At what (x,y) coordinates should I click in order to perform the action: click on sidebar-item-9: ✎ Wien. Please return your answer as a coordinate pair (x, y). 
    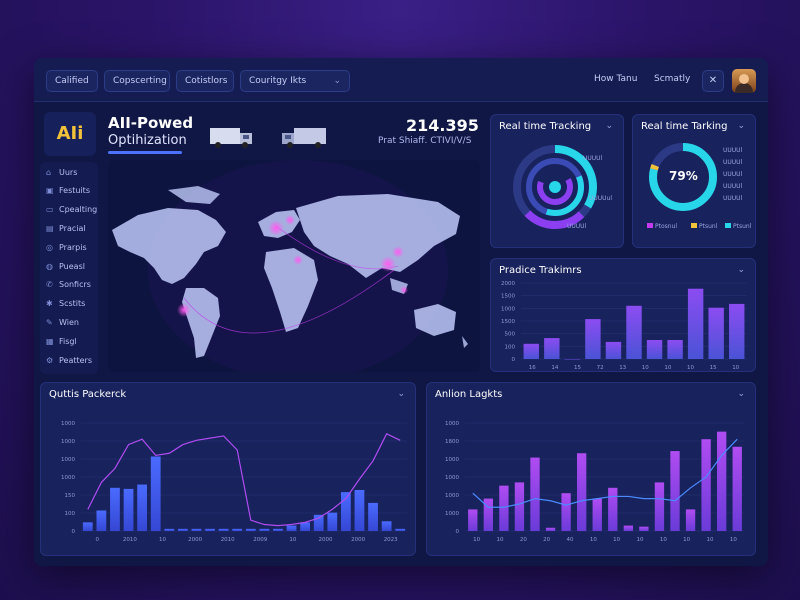
    Looking at the image, I should click on (62, 322).